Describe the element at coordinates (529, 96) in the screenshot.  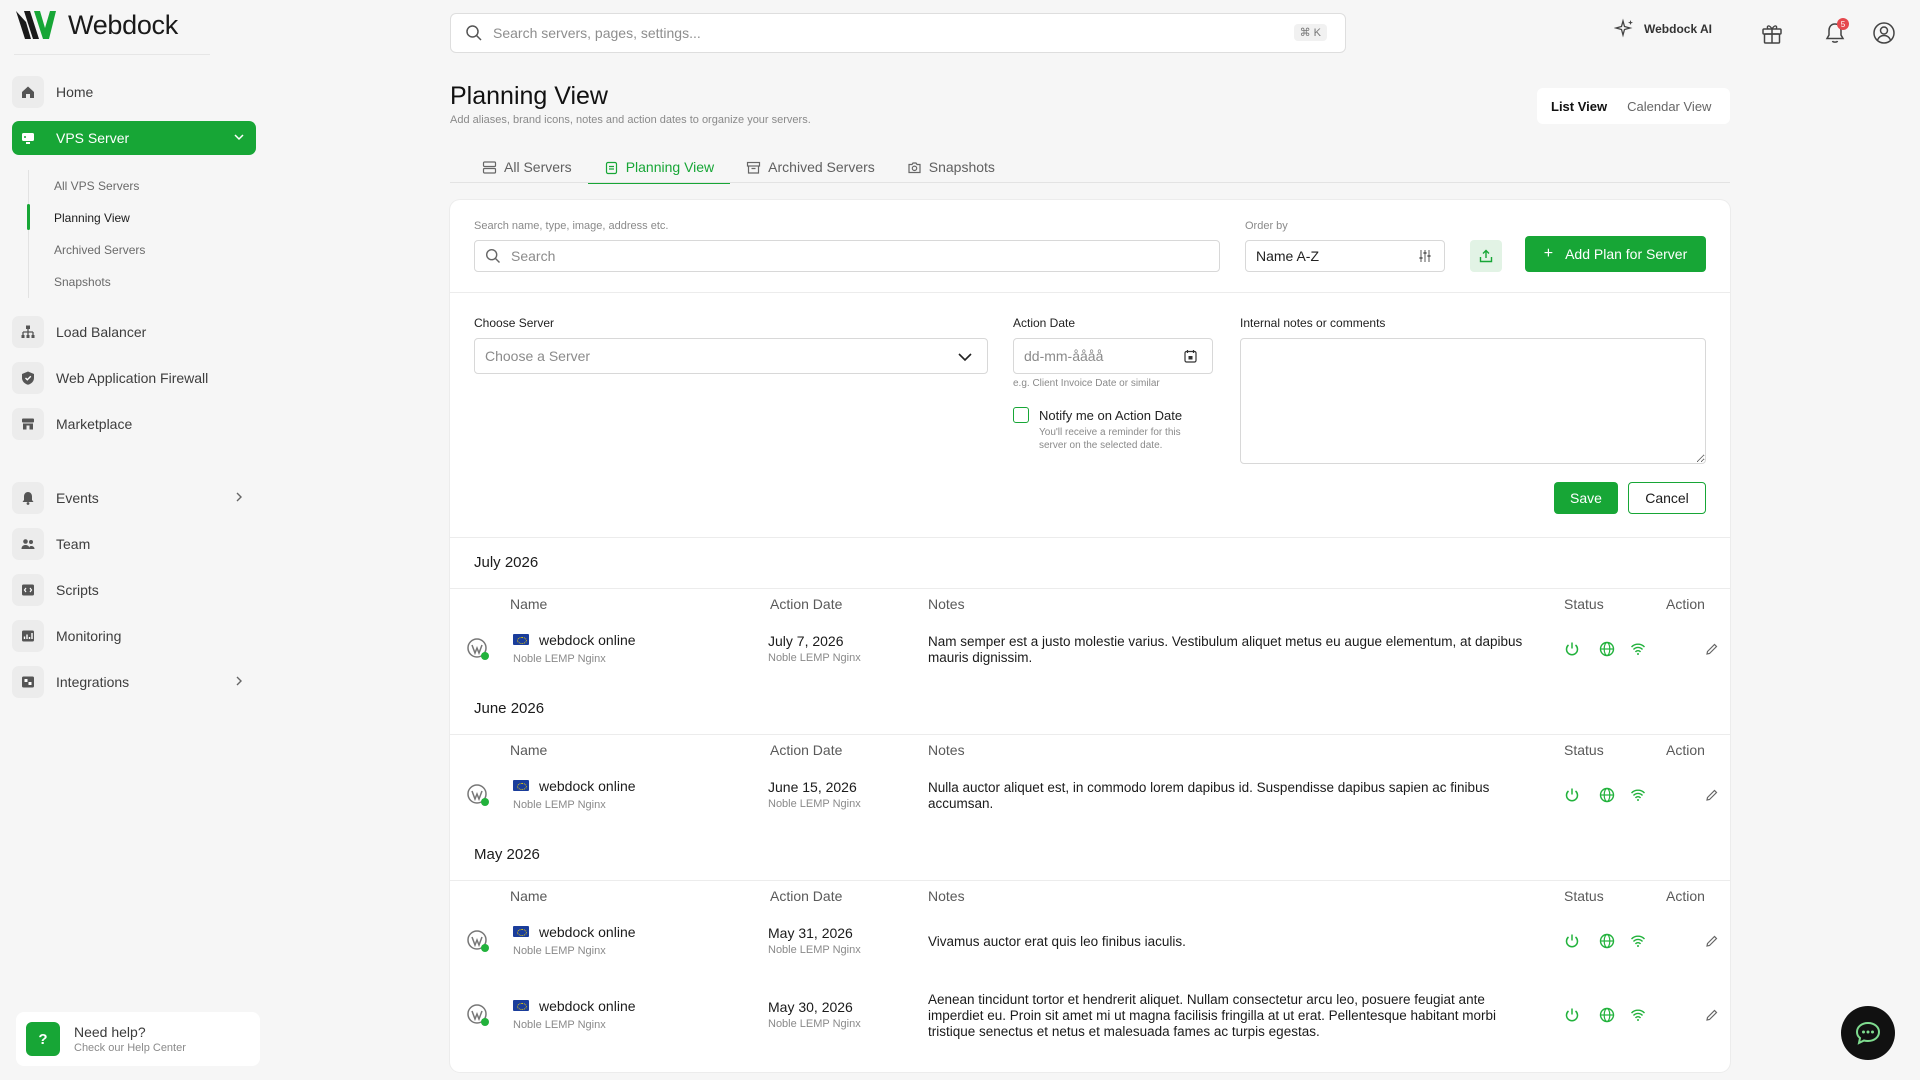
I see `page-title: Planning View` at that location.